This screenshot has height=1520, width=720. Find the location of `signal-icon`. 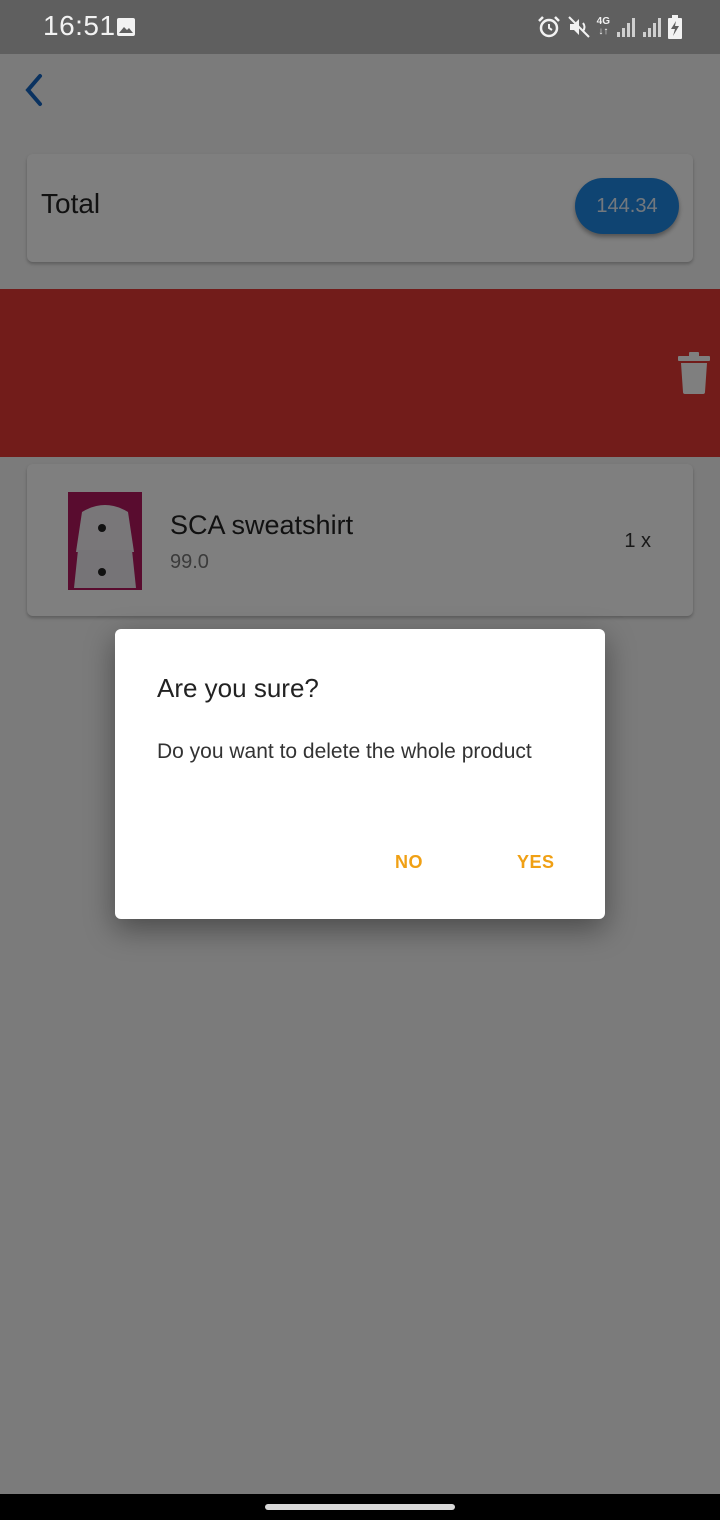

signal-icon is located at coordinates (626, 27).